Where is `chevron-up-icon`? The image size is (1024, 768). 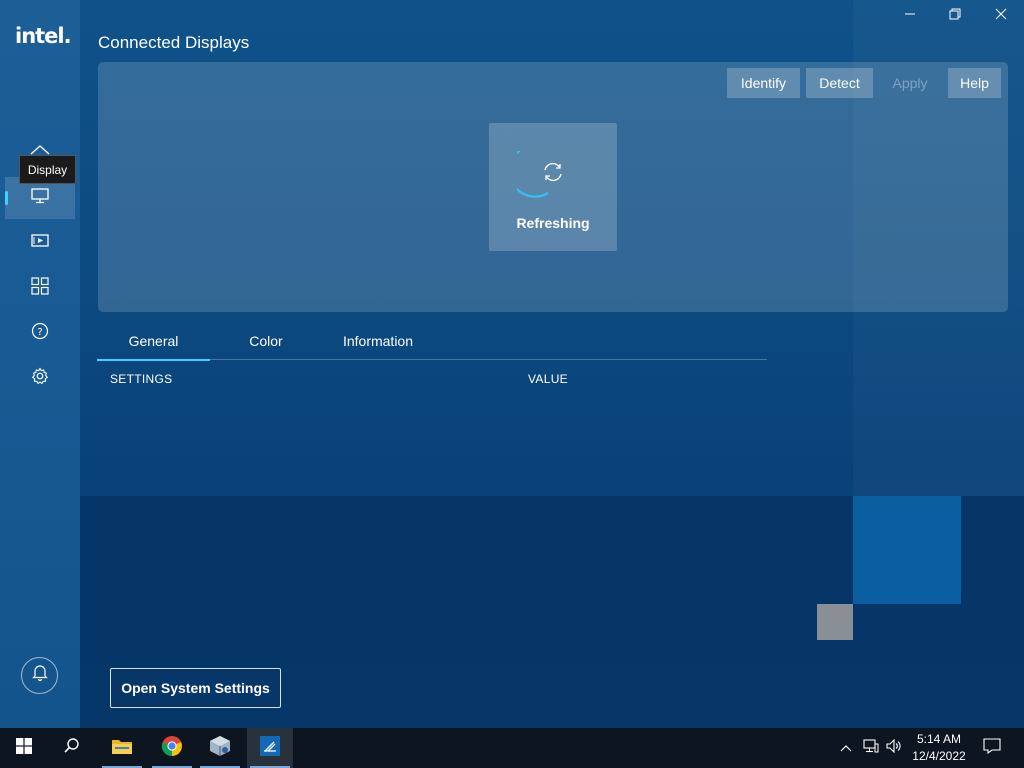
chevron-up-icon is located at coordinates (846, 748).